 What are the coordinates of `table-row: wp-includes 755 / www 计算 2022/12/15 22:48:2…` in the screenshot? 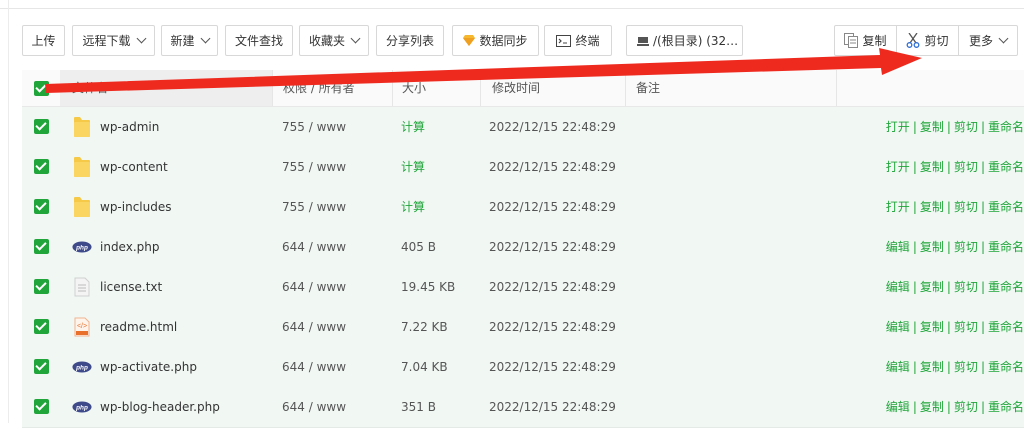 It's located at (523, 207).